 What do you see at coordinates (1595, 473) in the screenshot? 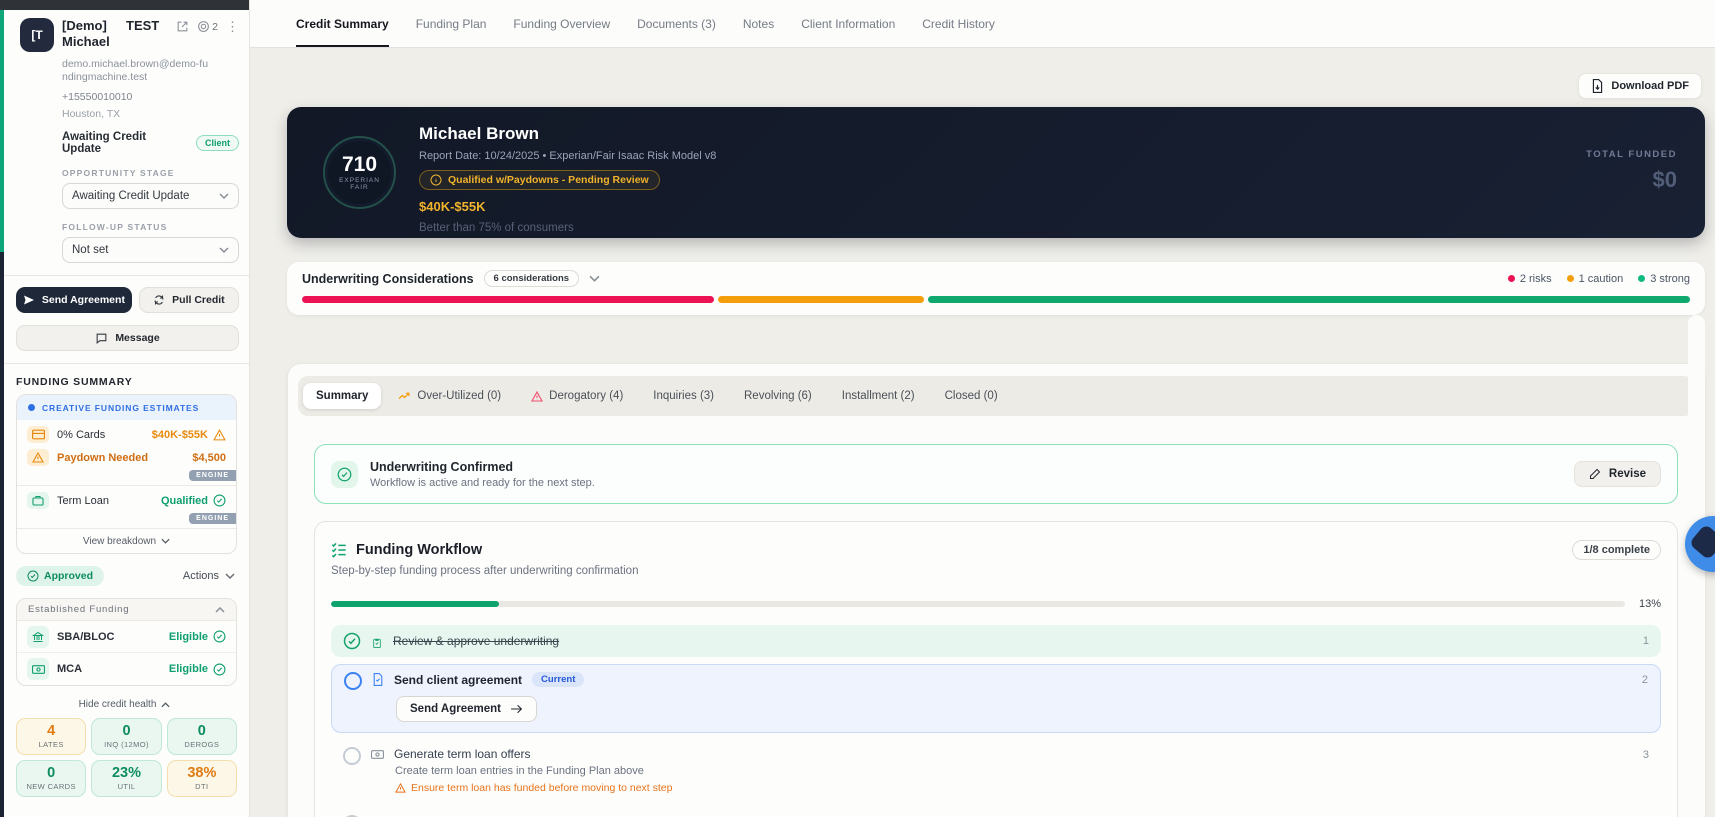
I see `pencil-icon` at bounding box center [1595, 473].